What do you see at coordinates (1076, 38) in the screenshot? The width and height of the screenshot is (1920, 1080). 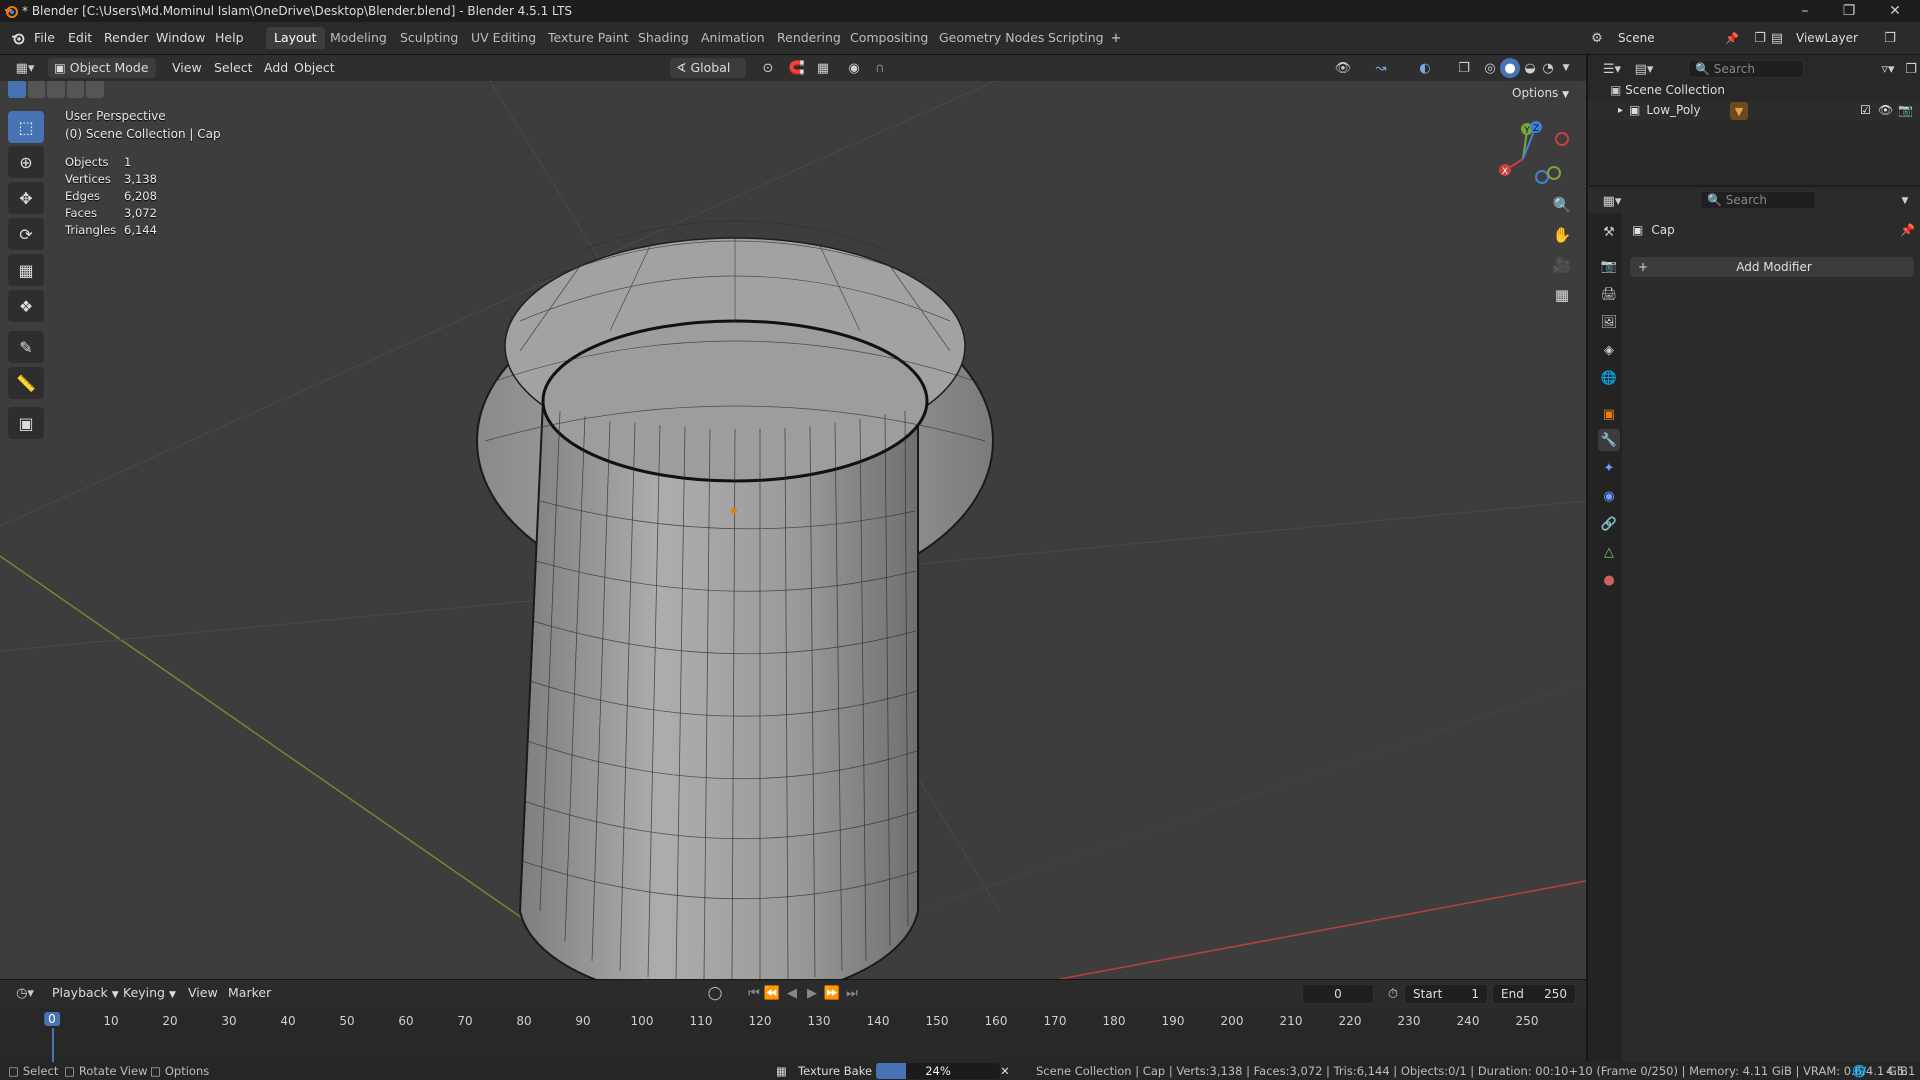 I see `tab-scripting: Scripting` at bounding box center [1076, 38].